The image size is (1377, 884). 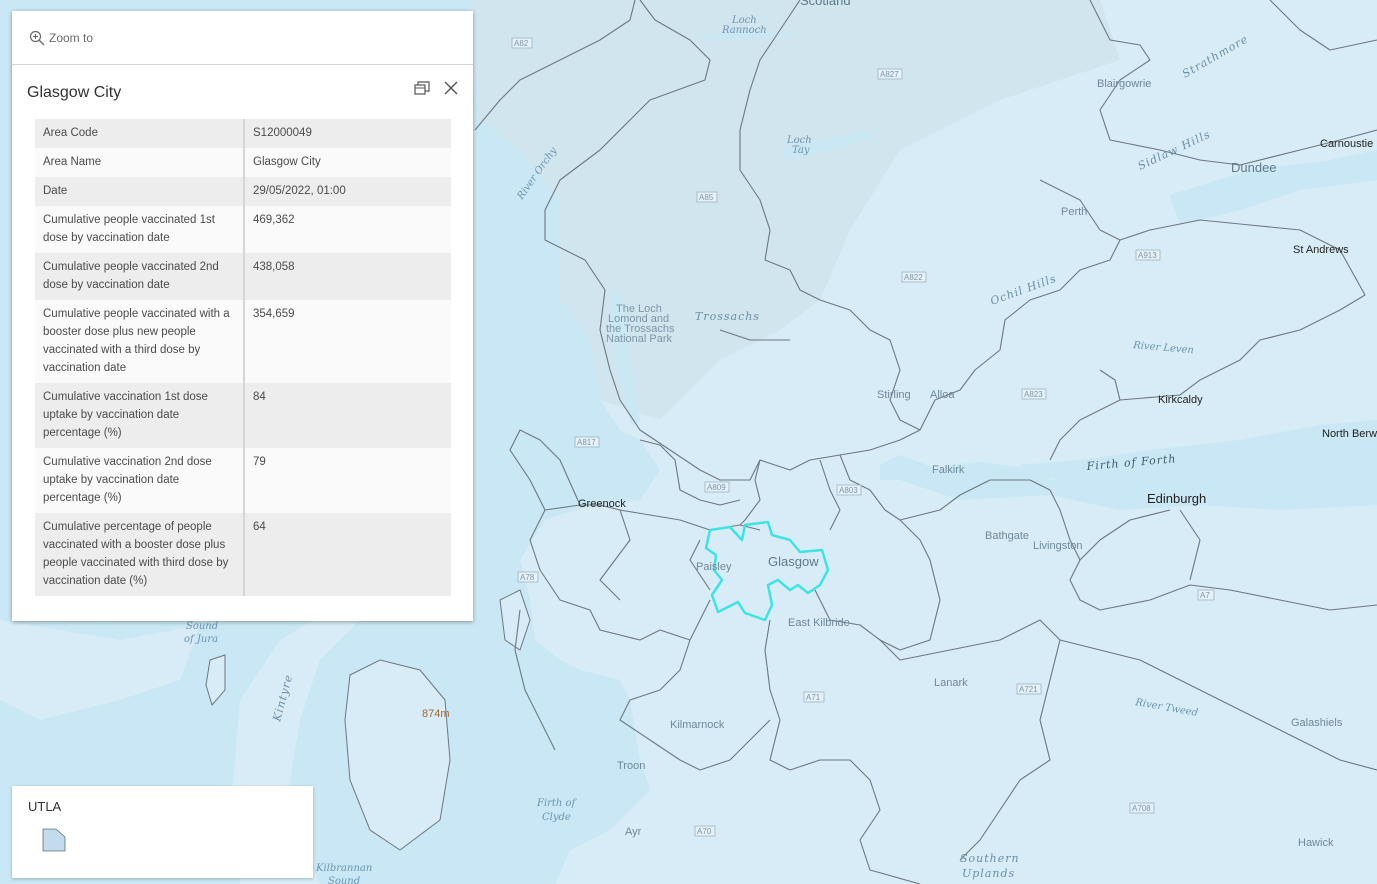 What do you see at coordinates (347, 341) in the screenshot?
I see `field-value: 354,659` at bounding box center [347, 341].